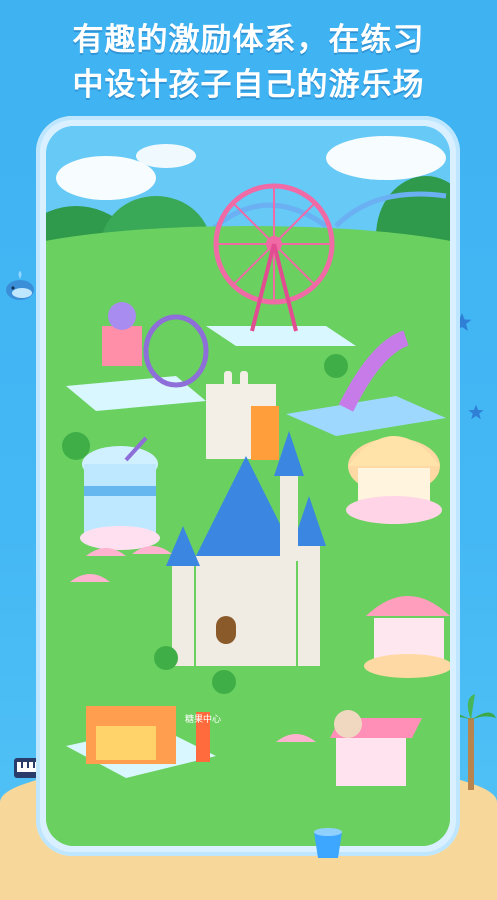  What do you see at coordinates (394, 480) in the screenshot?
I see `carousel` at bounding box center [394, 480].